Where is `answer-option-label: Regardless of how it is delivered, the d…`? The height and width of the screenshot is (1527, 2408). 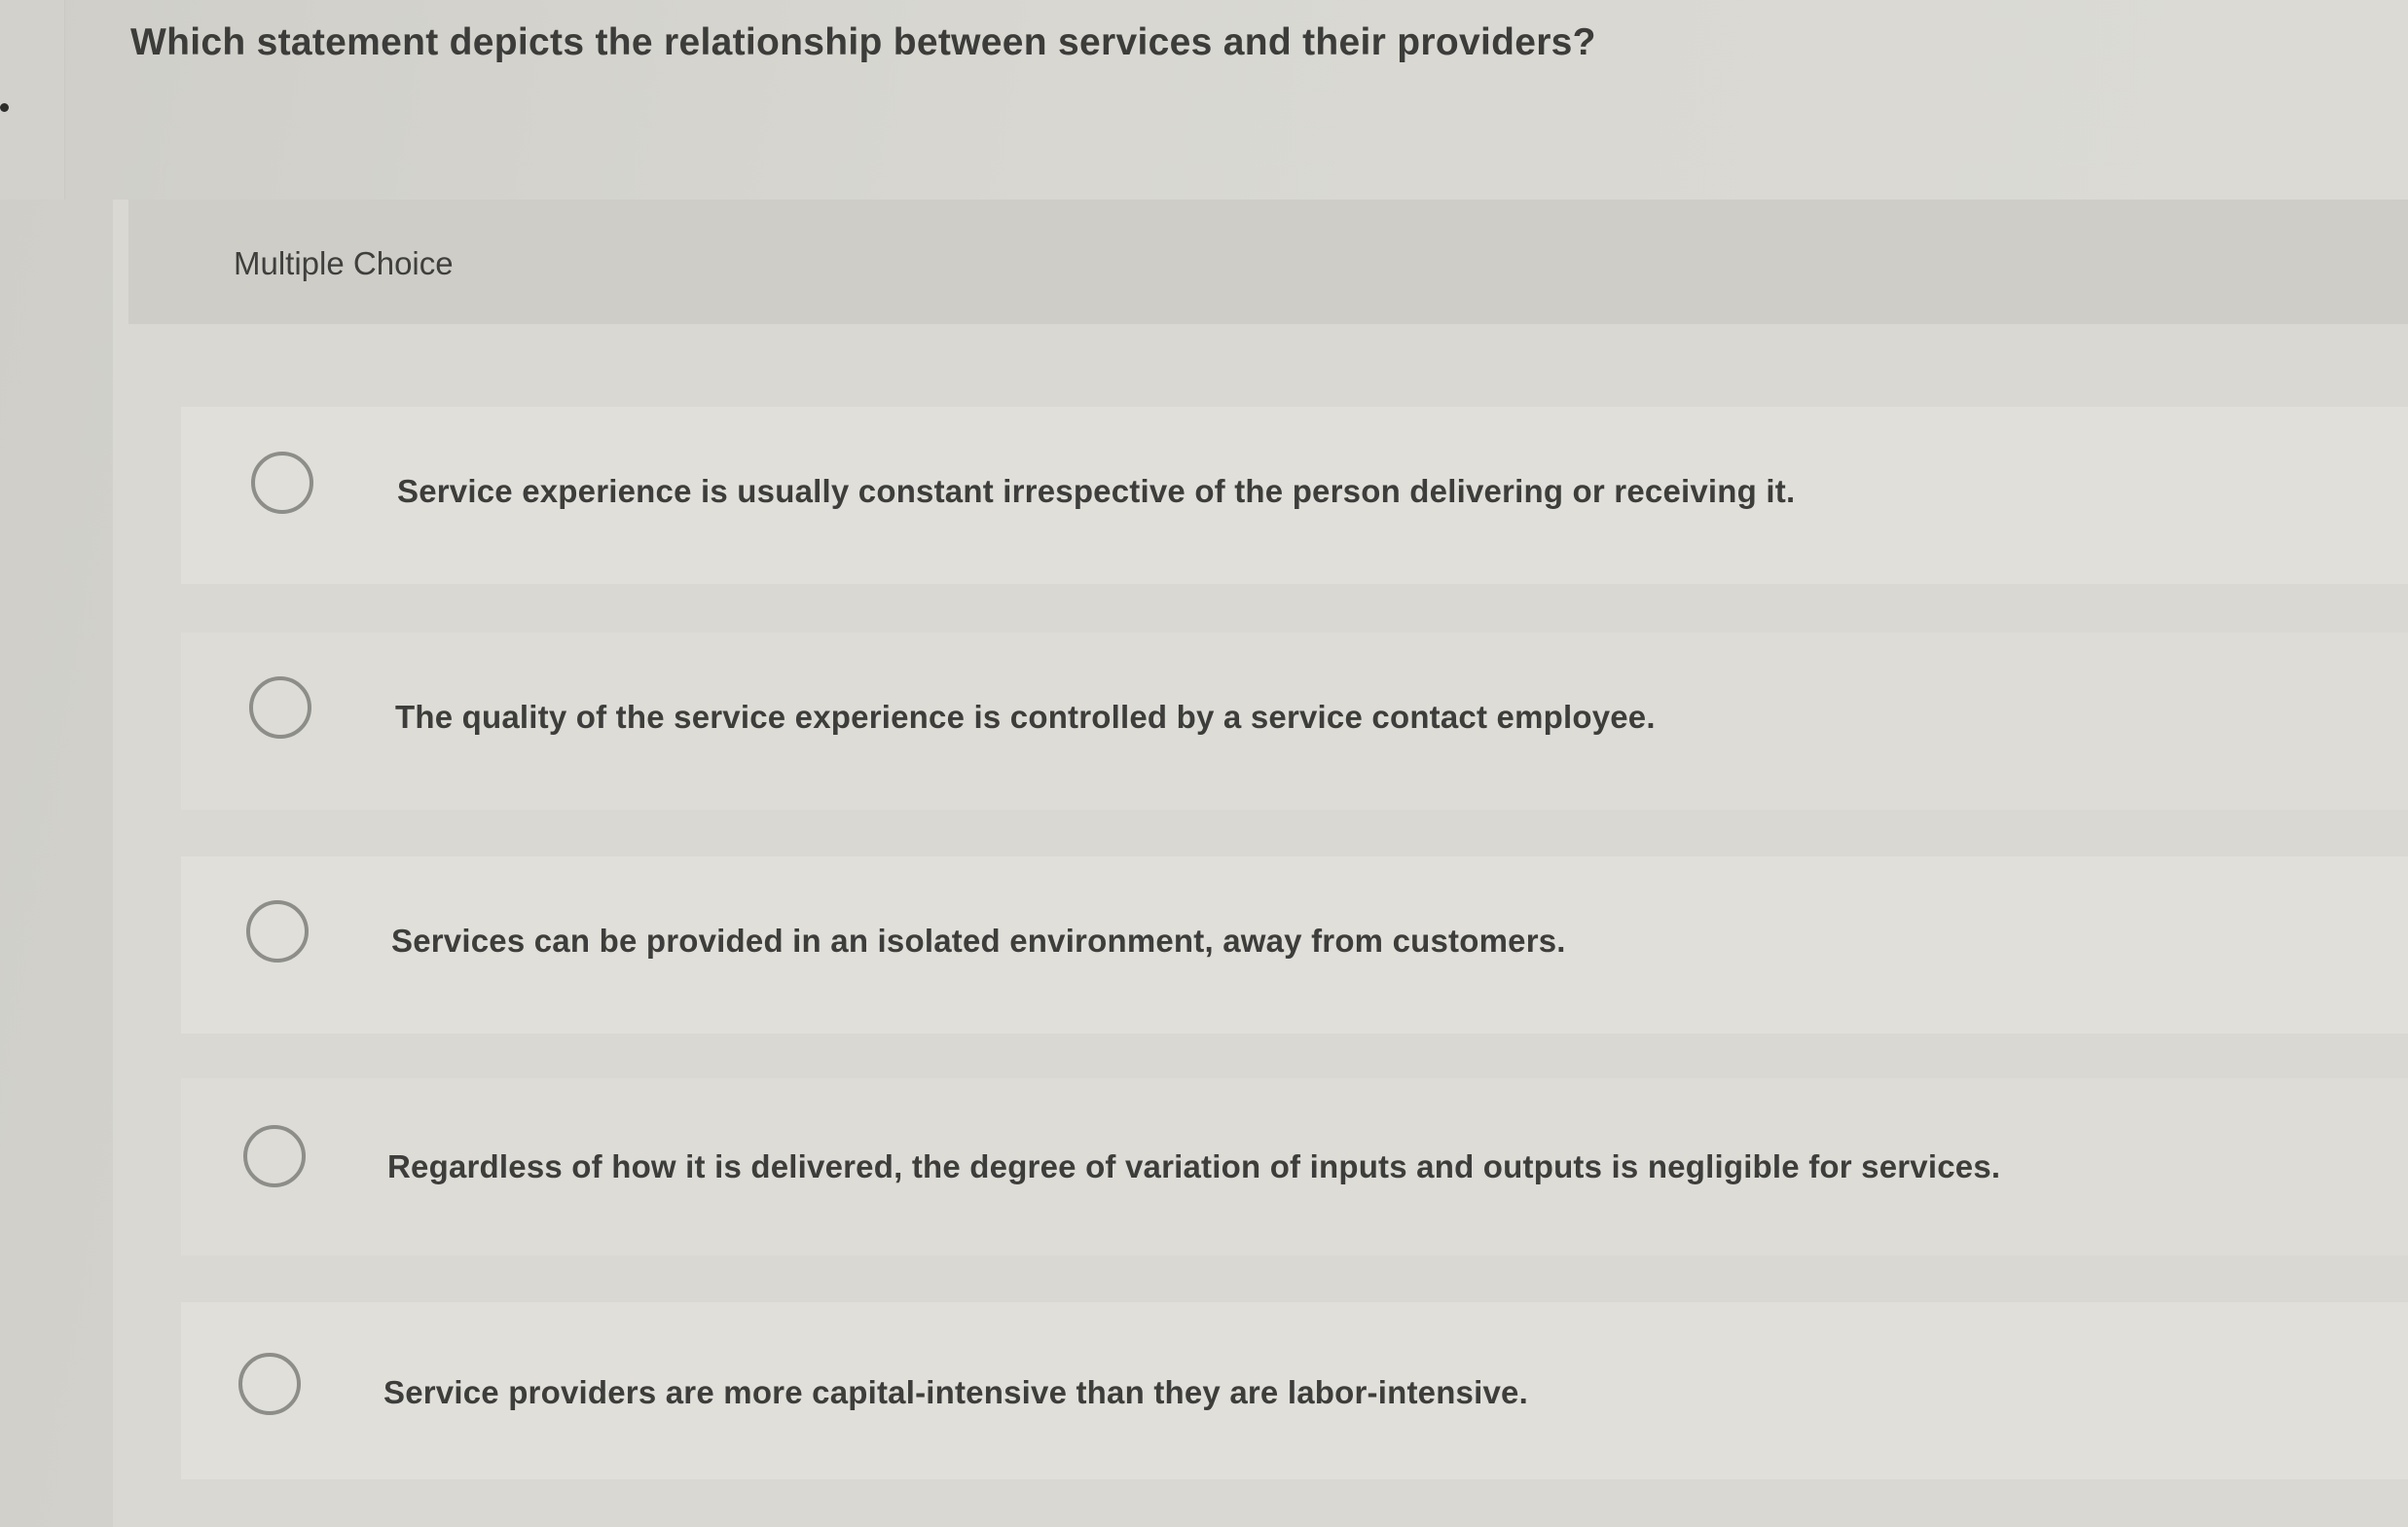
answer-option-label: Regardless of how it is delivered, the d… is located at coordinates (1193, 1166).